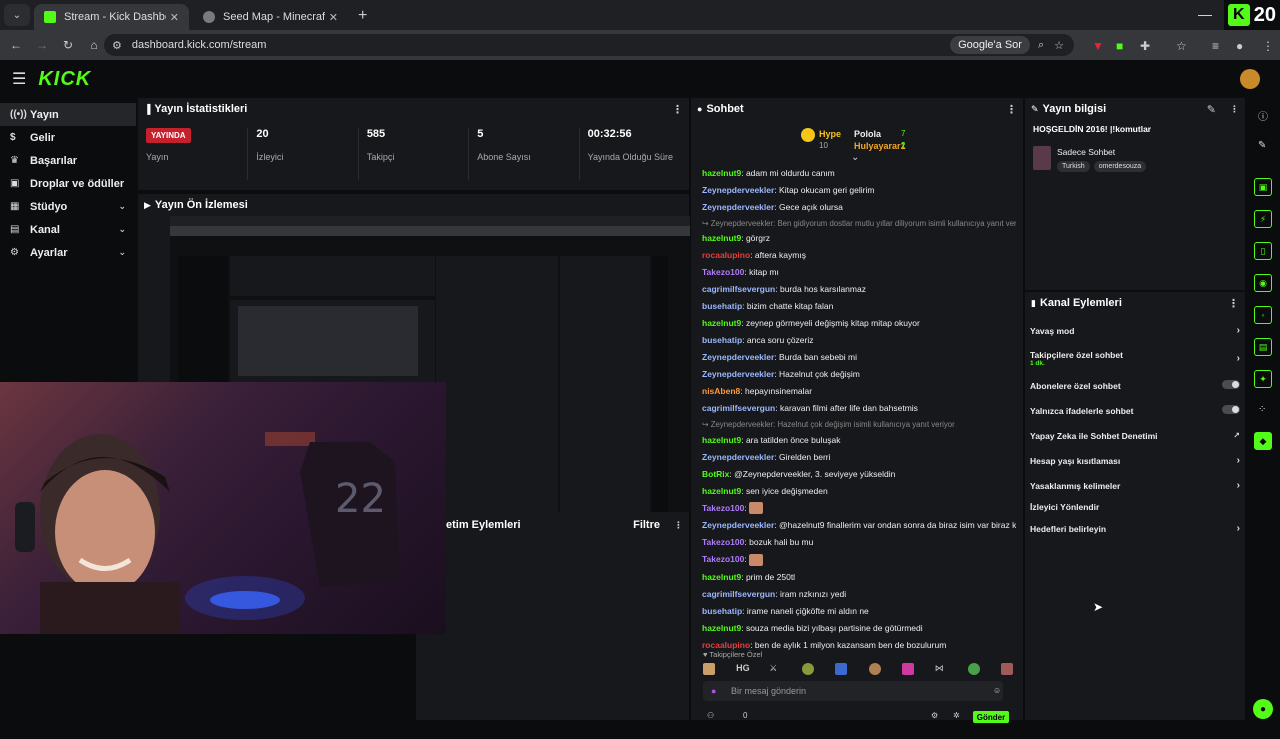  I want to click on users-icon: ⚇, so click(710, 715).